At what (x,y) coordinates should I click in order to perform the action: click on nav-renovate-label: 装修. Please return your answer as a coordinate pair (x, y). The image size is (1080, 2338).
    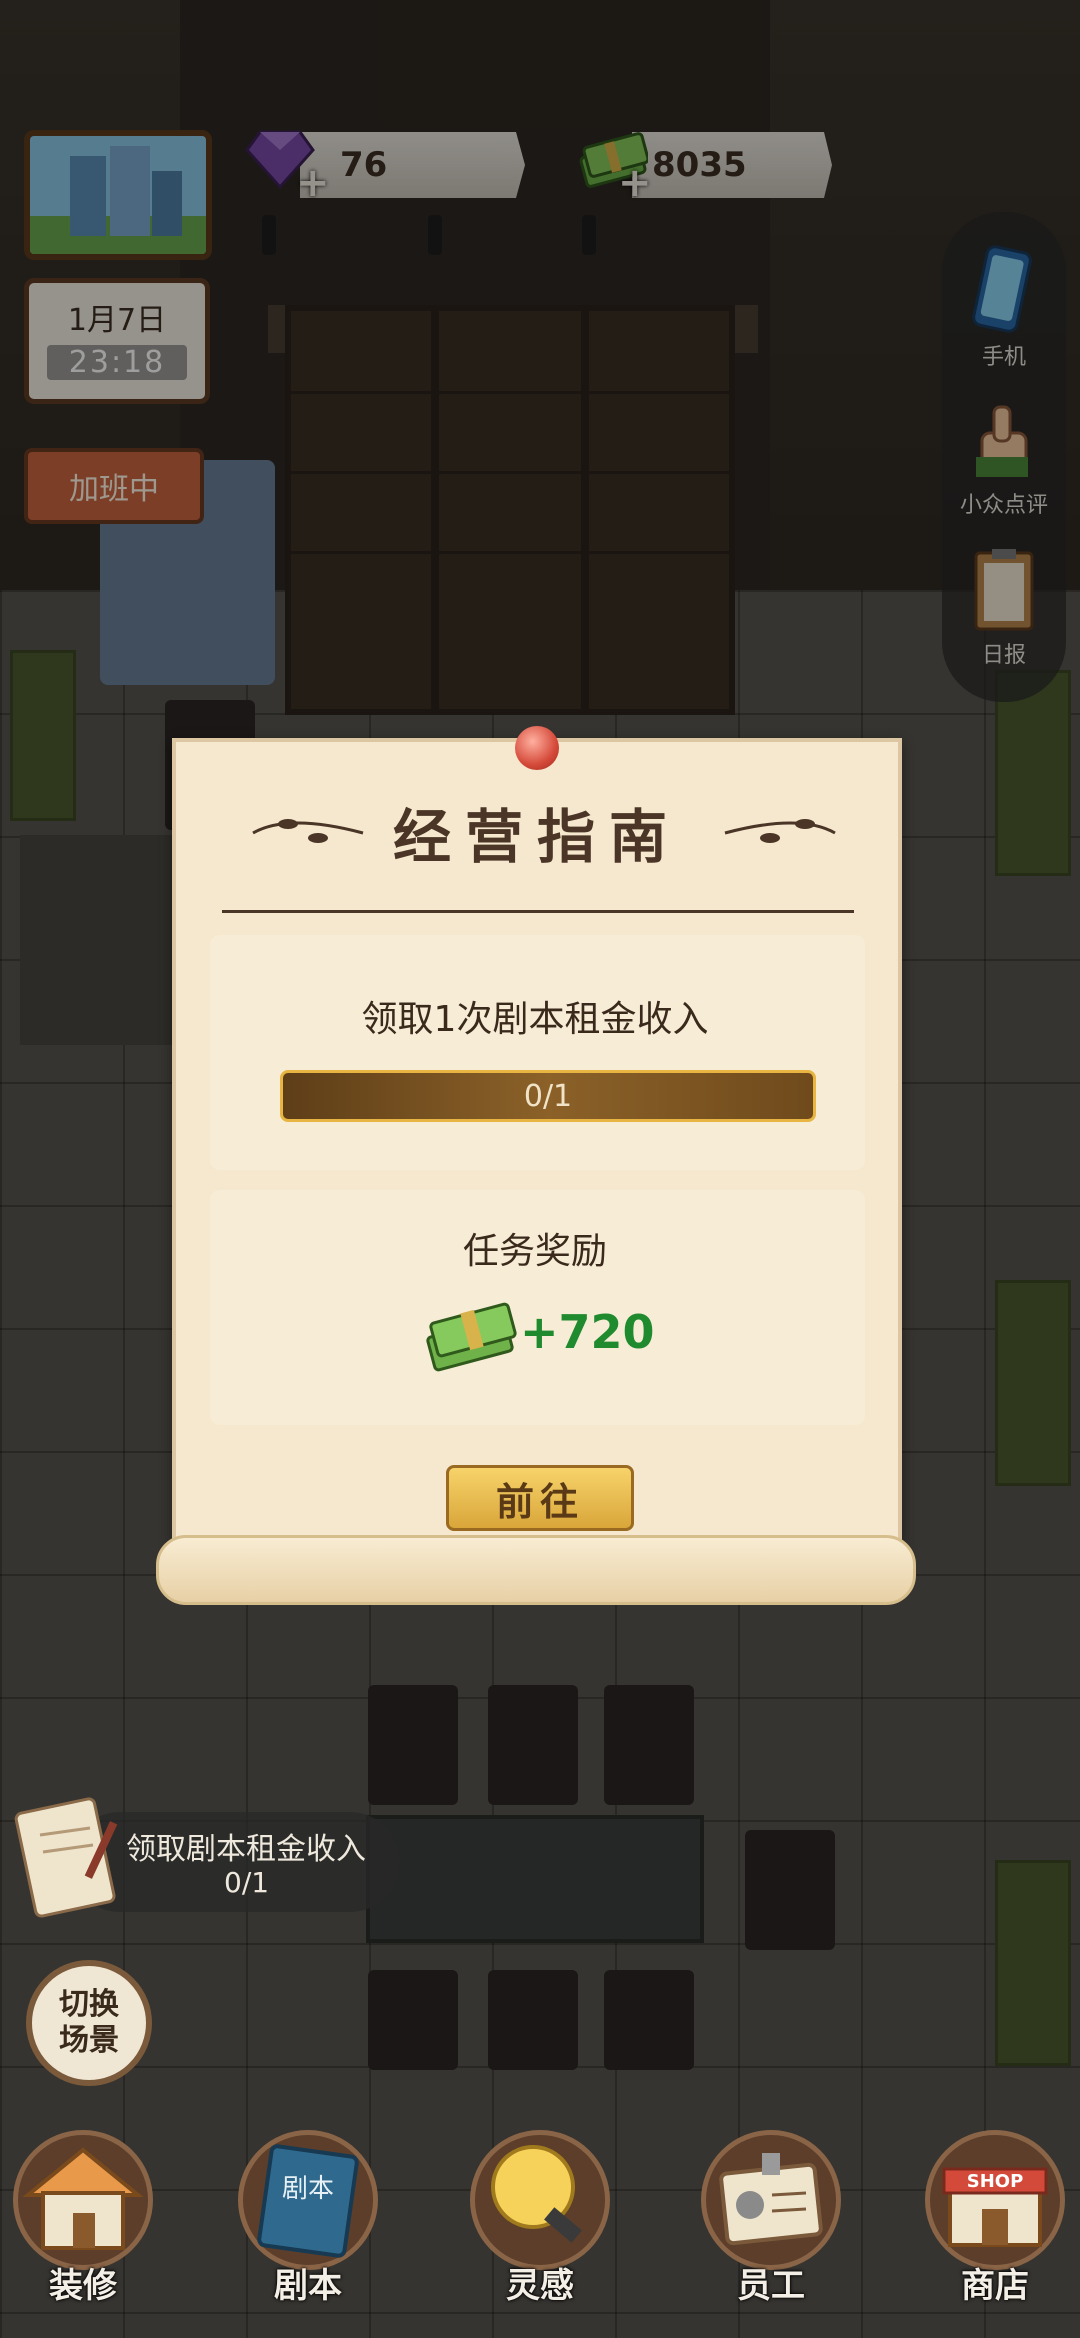
    Looking at the image, I should click on (83, 2286).